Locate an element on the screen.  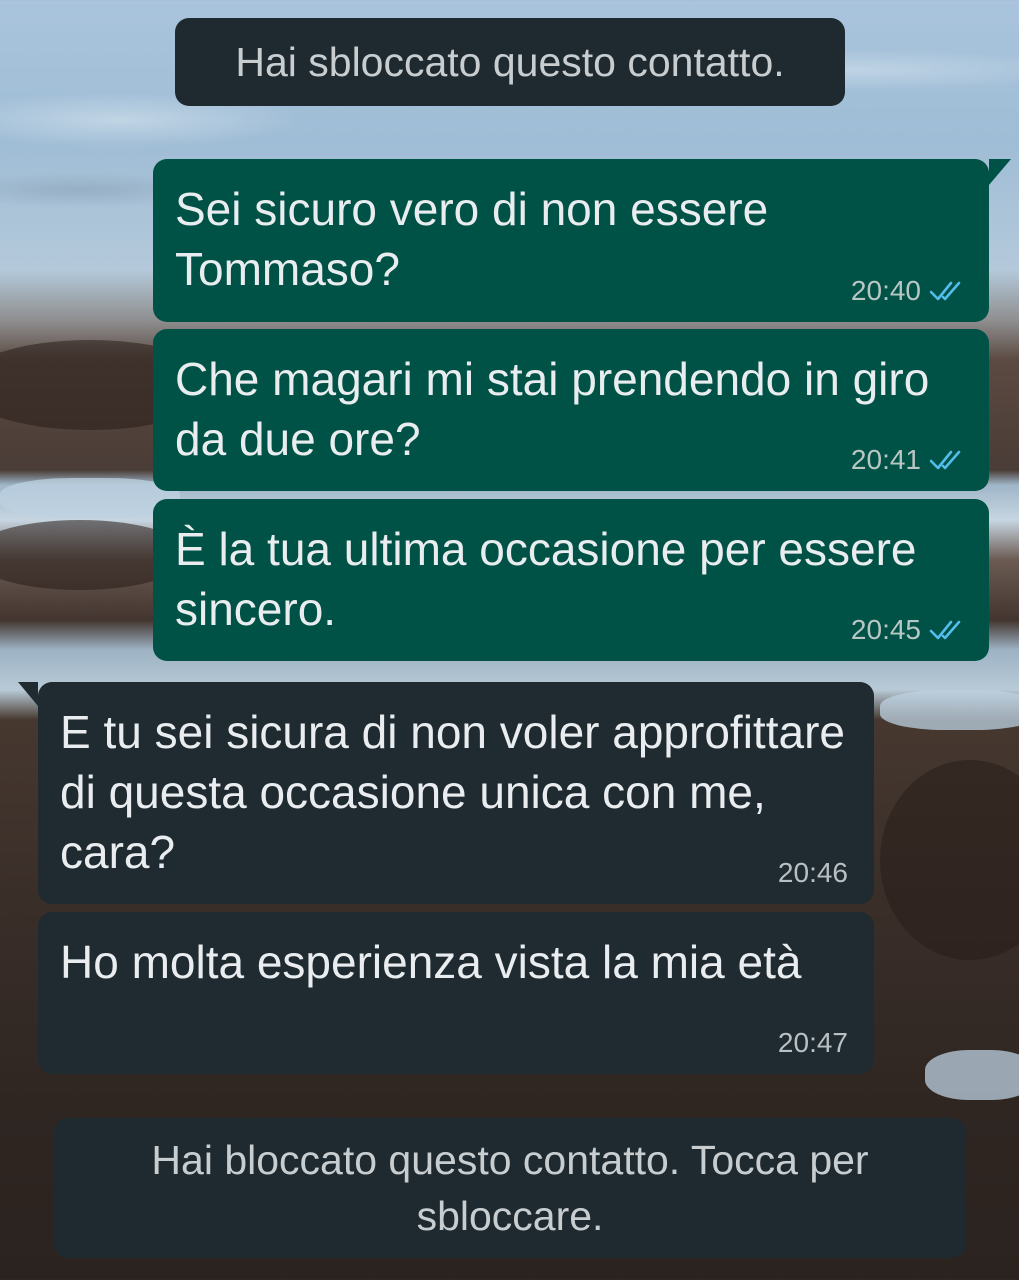
message-meta: 20:45 is located at coordinates (909, 630).